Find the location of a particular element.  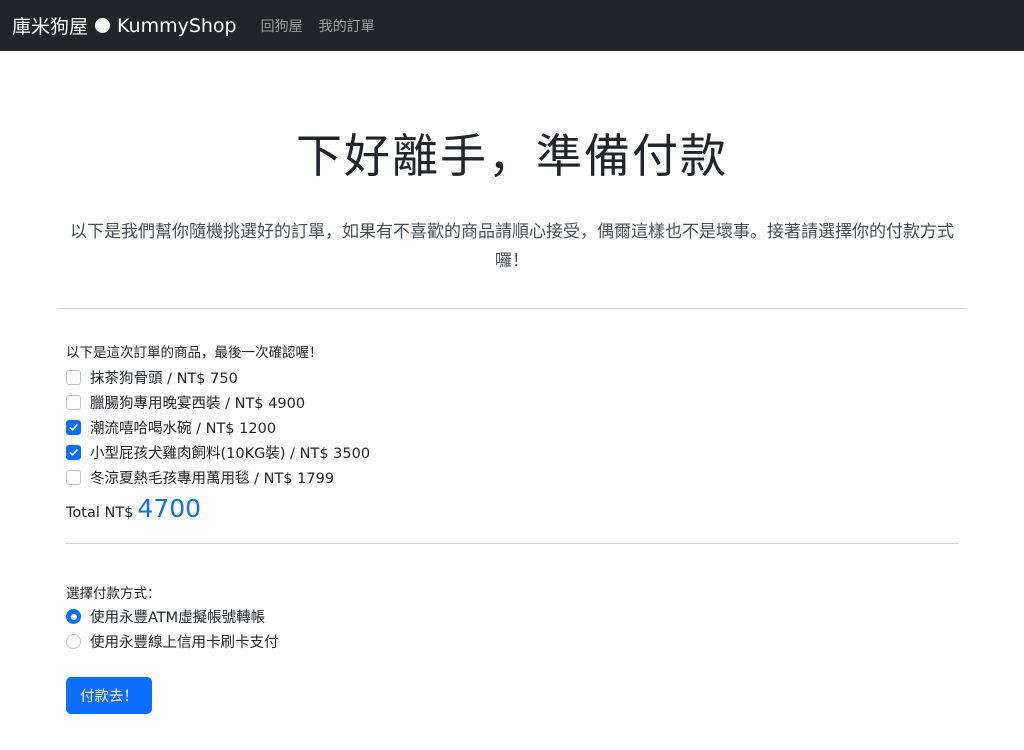

radio is located at coordinates (73, 642).